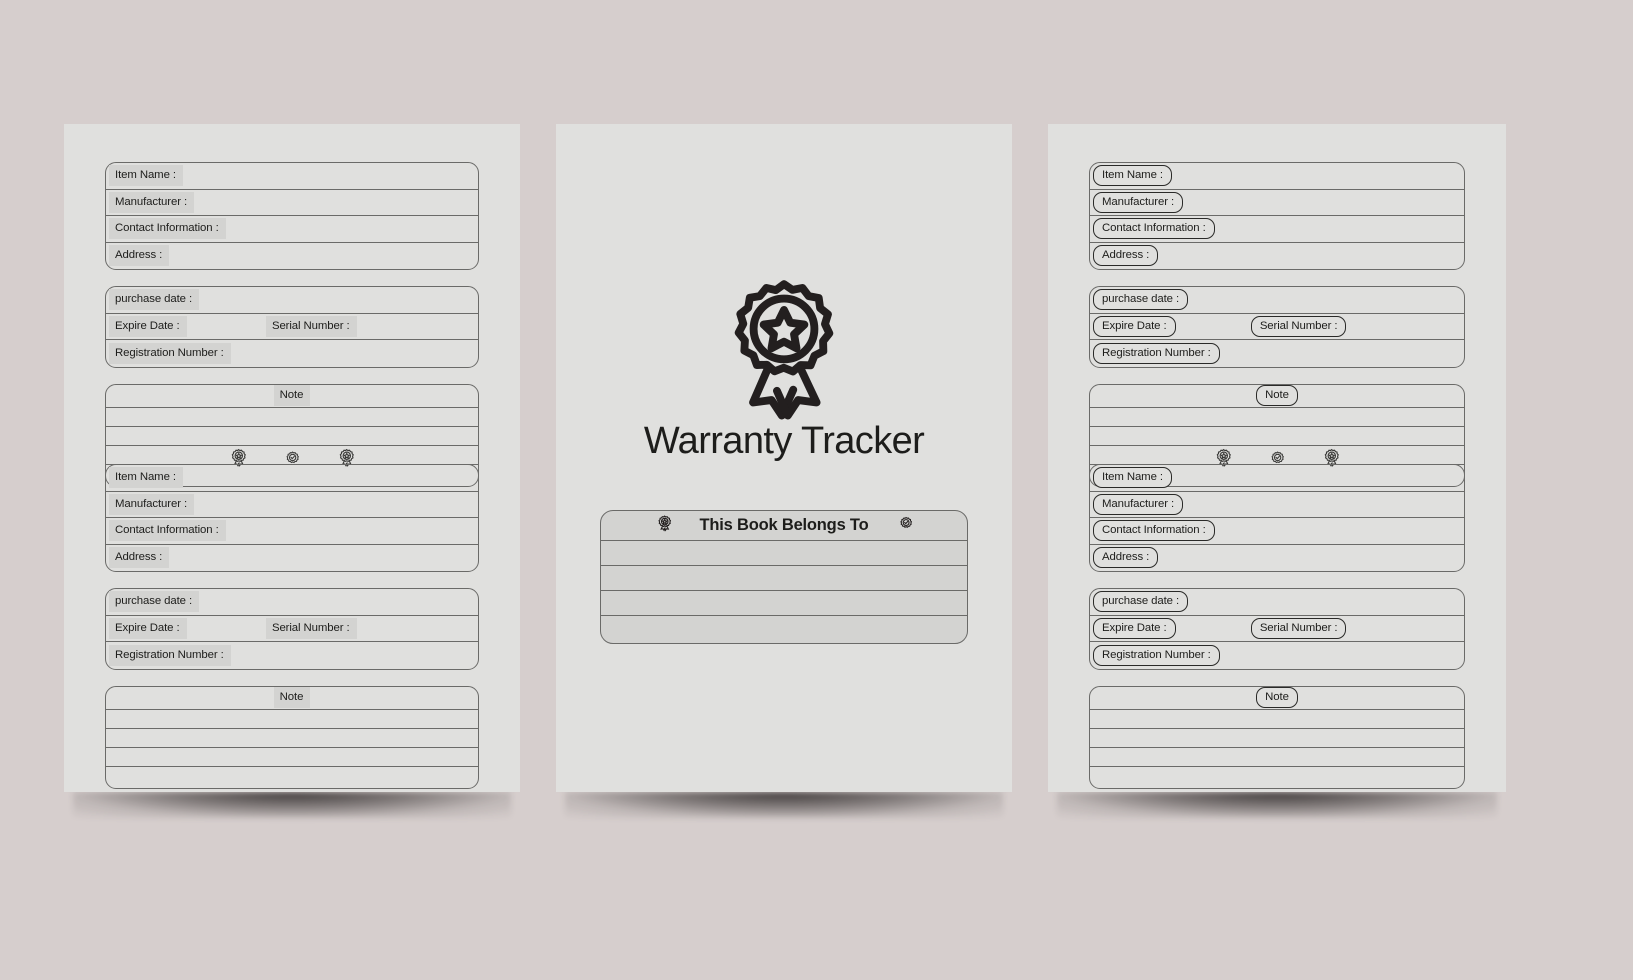  I want to click on note-heading-row: Note, so click(1277, 396).